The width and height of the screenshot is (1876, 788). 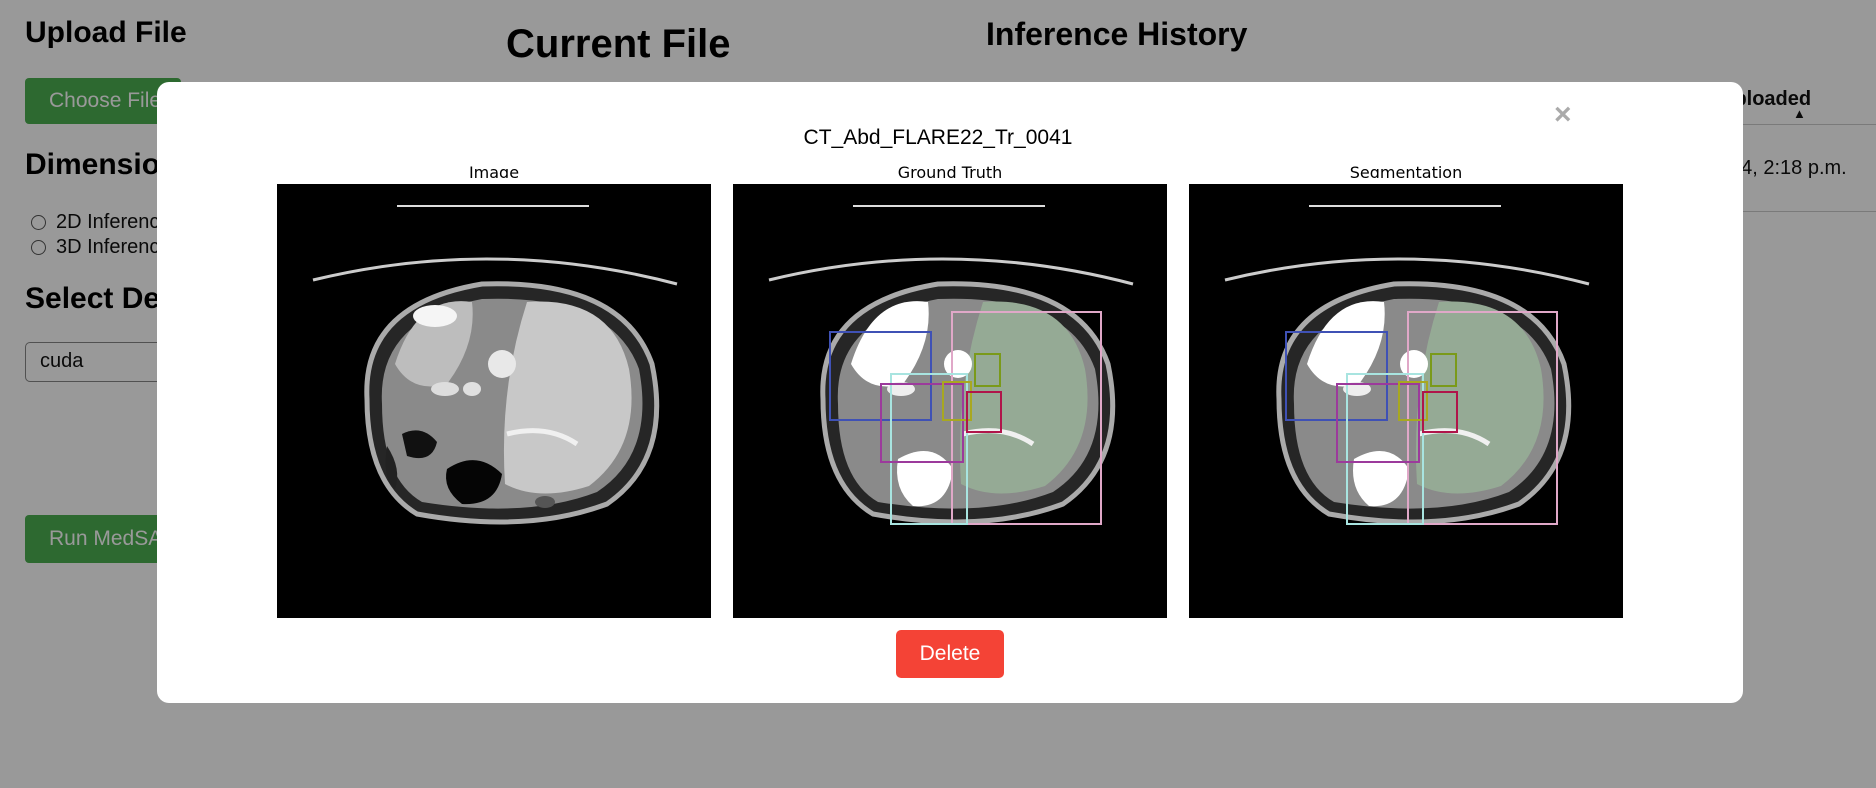 I want to click on ground-truth-panel, so click(x=950, y=401).